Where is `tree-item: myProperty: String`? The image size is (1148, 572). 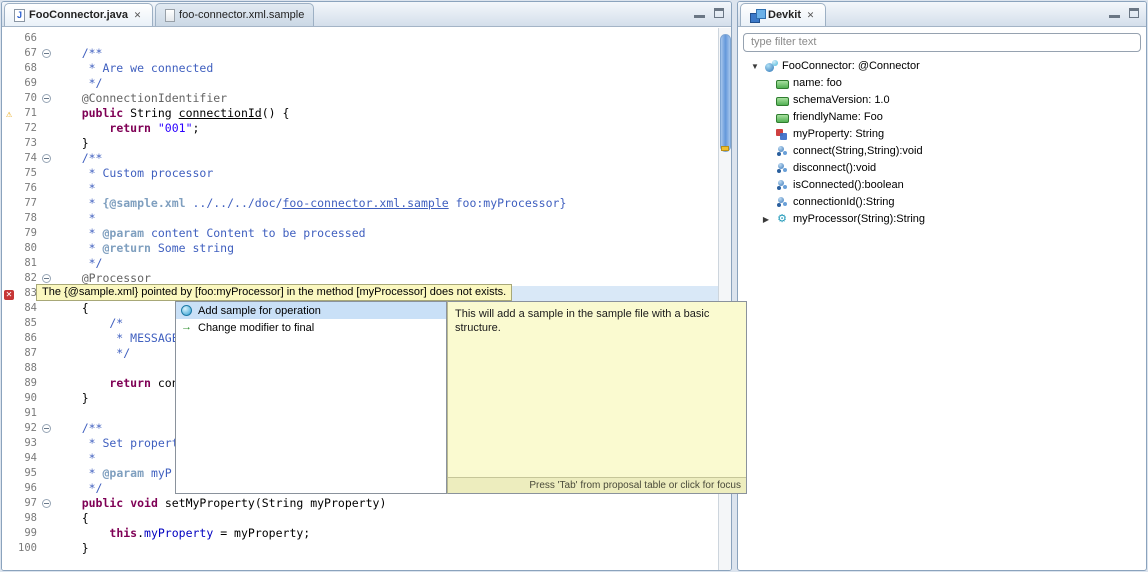
tree-item: myProperty: String is located at coordinates (942, 134).